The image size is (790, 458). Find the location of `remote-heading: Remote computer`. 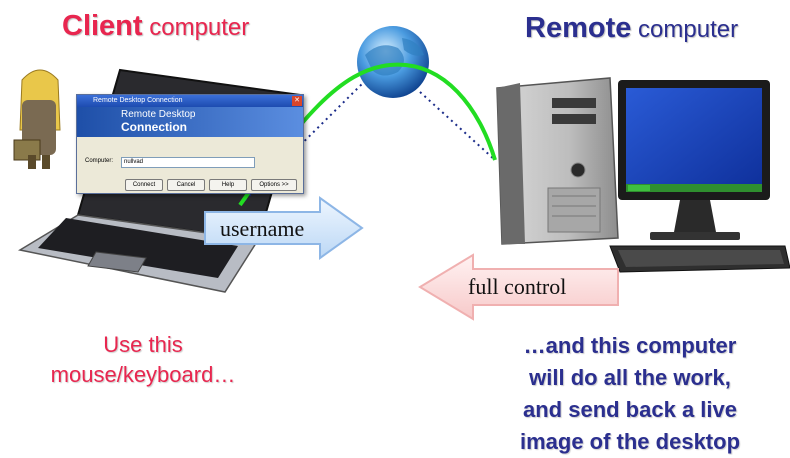

remote-heading: Remote computer is located at coordinates (631, 28).